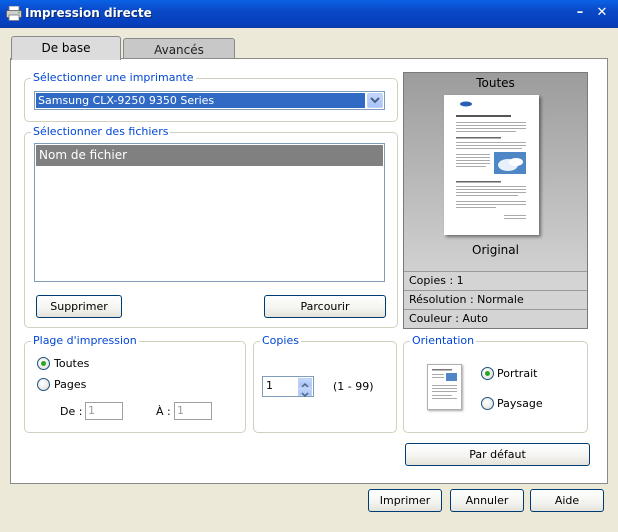 The width and height of the screenshot is (618, 532). I want to click on help-button: Aide, so click(567, 500).